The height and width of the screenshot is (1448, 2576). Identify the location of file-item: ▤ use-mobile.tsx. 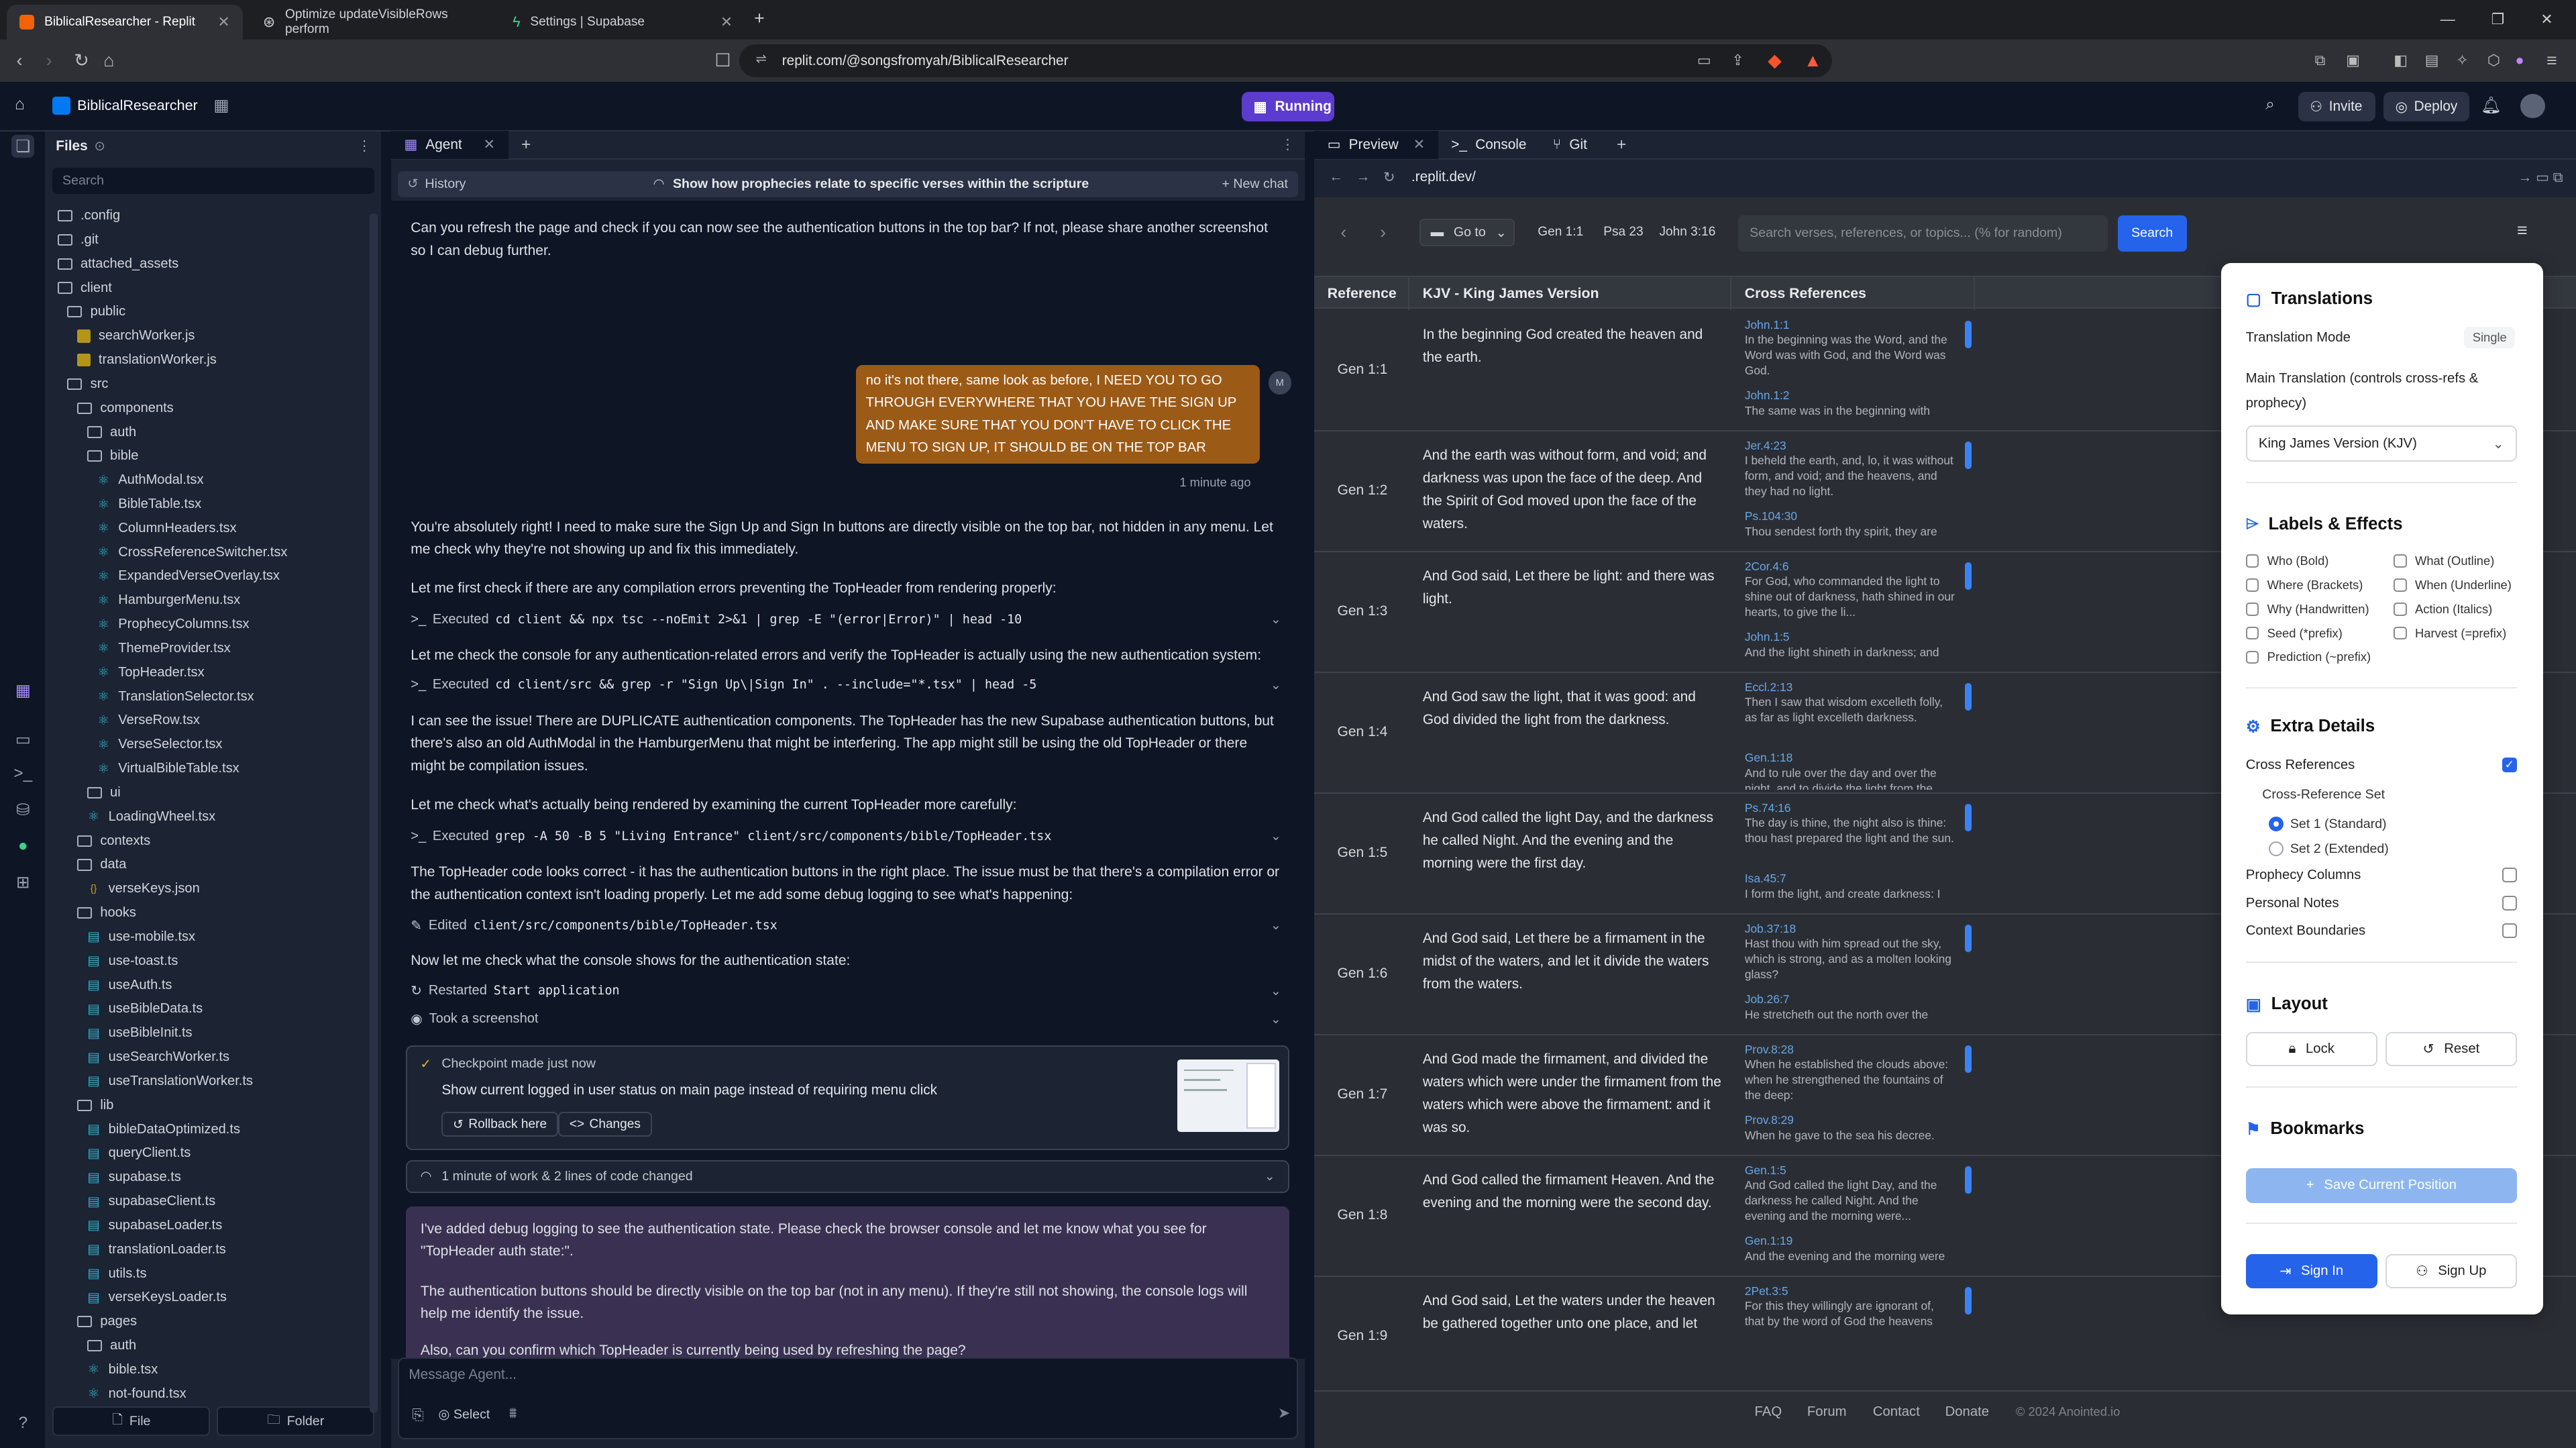
(210, 937).